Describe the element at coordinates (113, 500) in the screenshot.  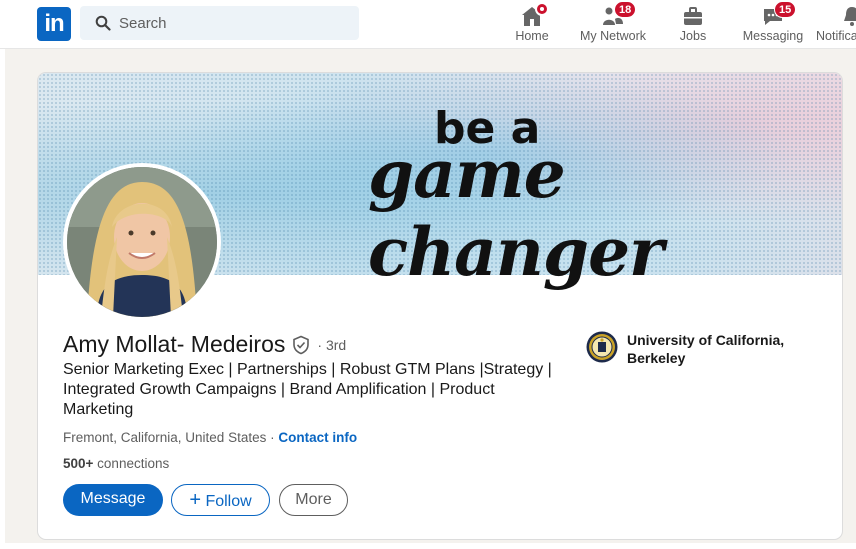
I see `message-button: Message` at that location.